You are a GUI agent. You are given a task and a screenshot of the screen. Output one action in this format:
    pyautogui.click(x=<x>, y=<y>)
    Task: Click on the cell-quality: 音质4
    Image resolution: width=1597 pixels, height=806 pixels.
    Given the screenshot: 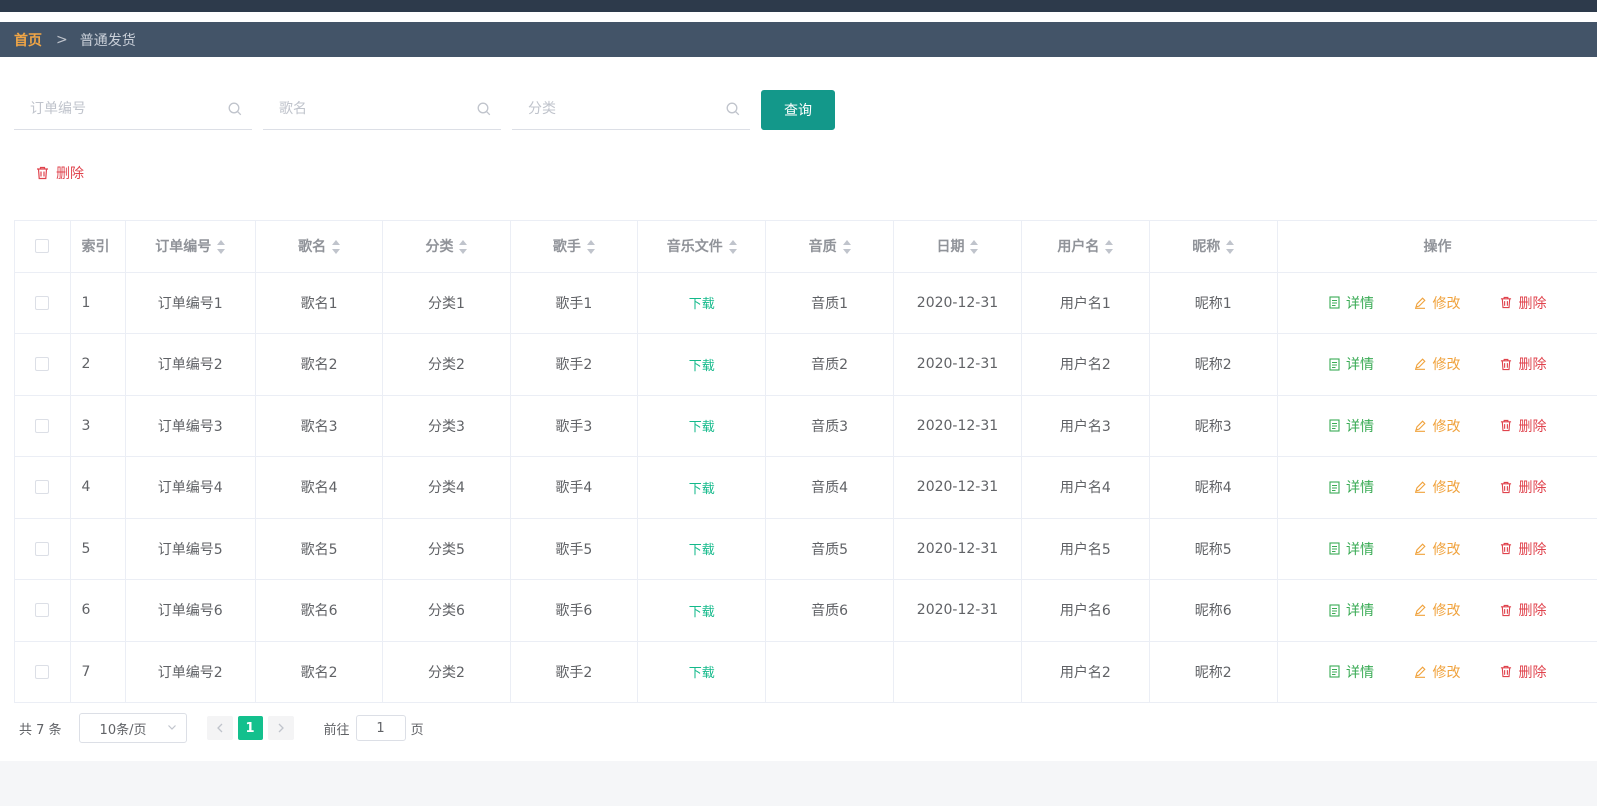 What is the action you would take?
    pyautogui.click(x=829, y=487)
    